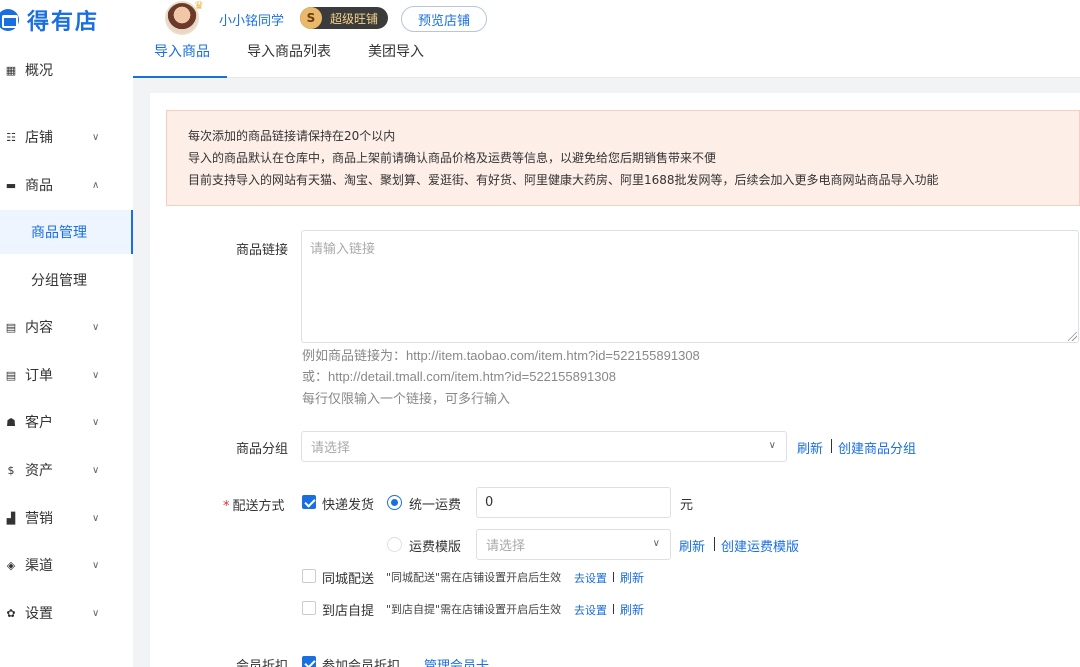 Image resolution: width=1080 pixels, height=667 pixels. What do you see at coordinates (1072, 336) in the screenshot?
I see `resize-handle-icon` at bounding box center [1072, 336].